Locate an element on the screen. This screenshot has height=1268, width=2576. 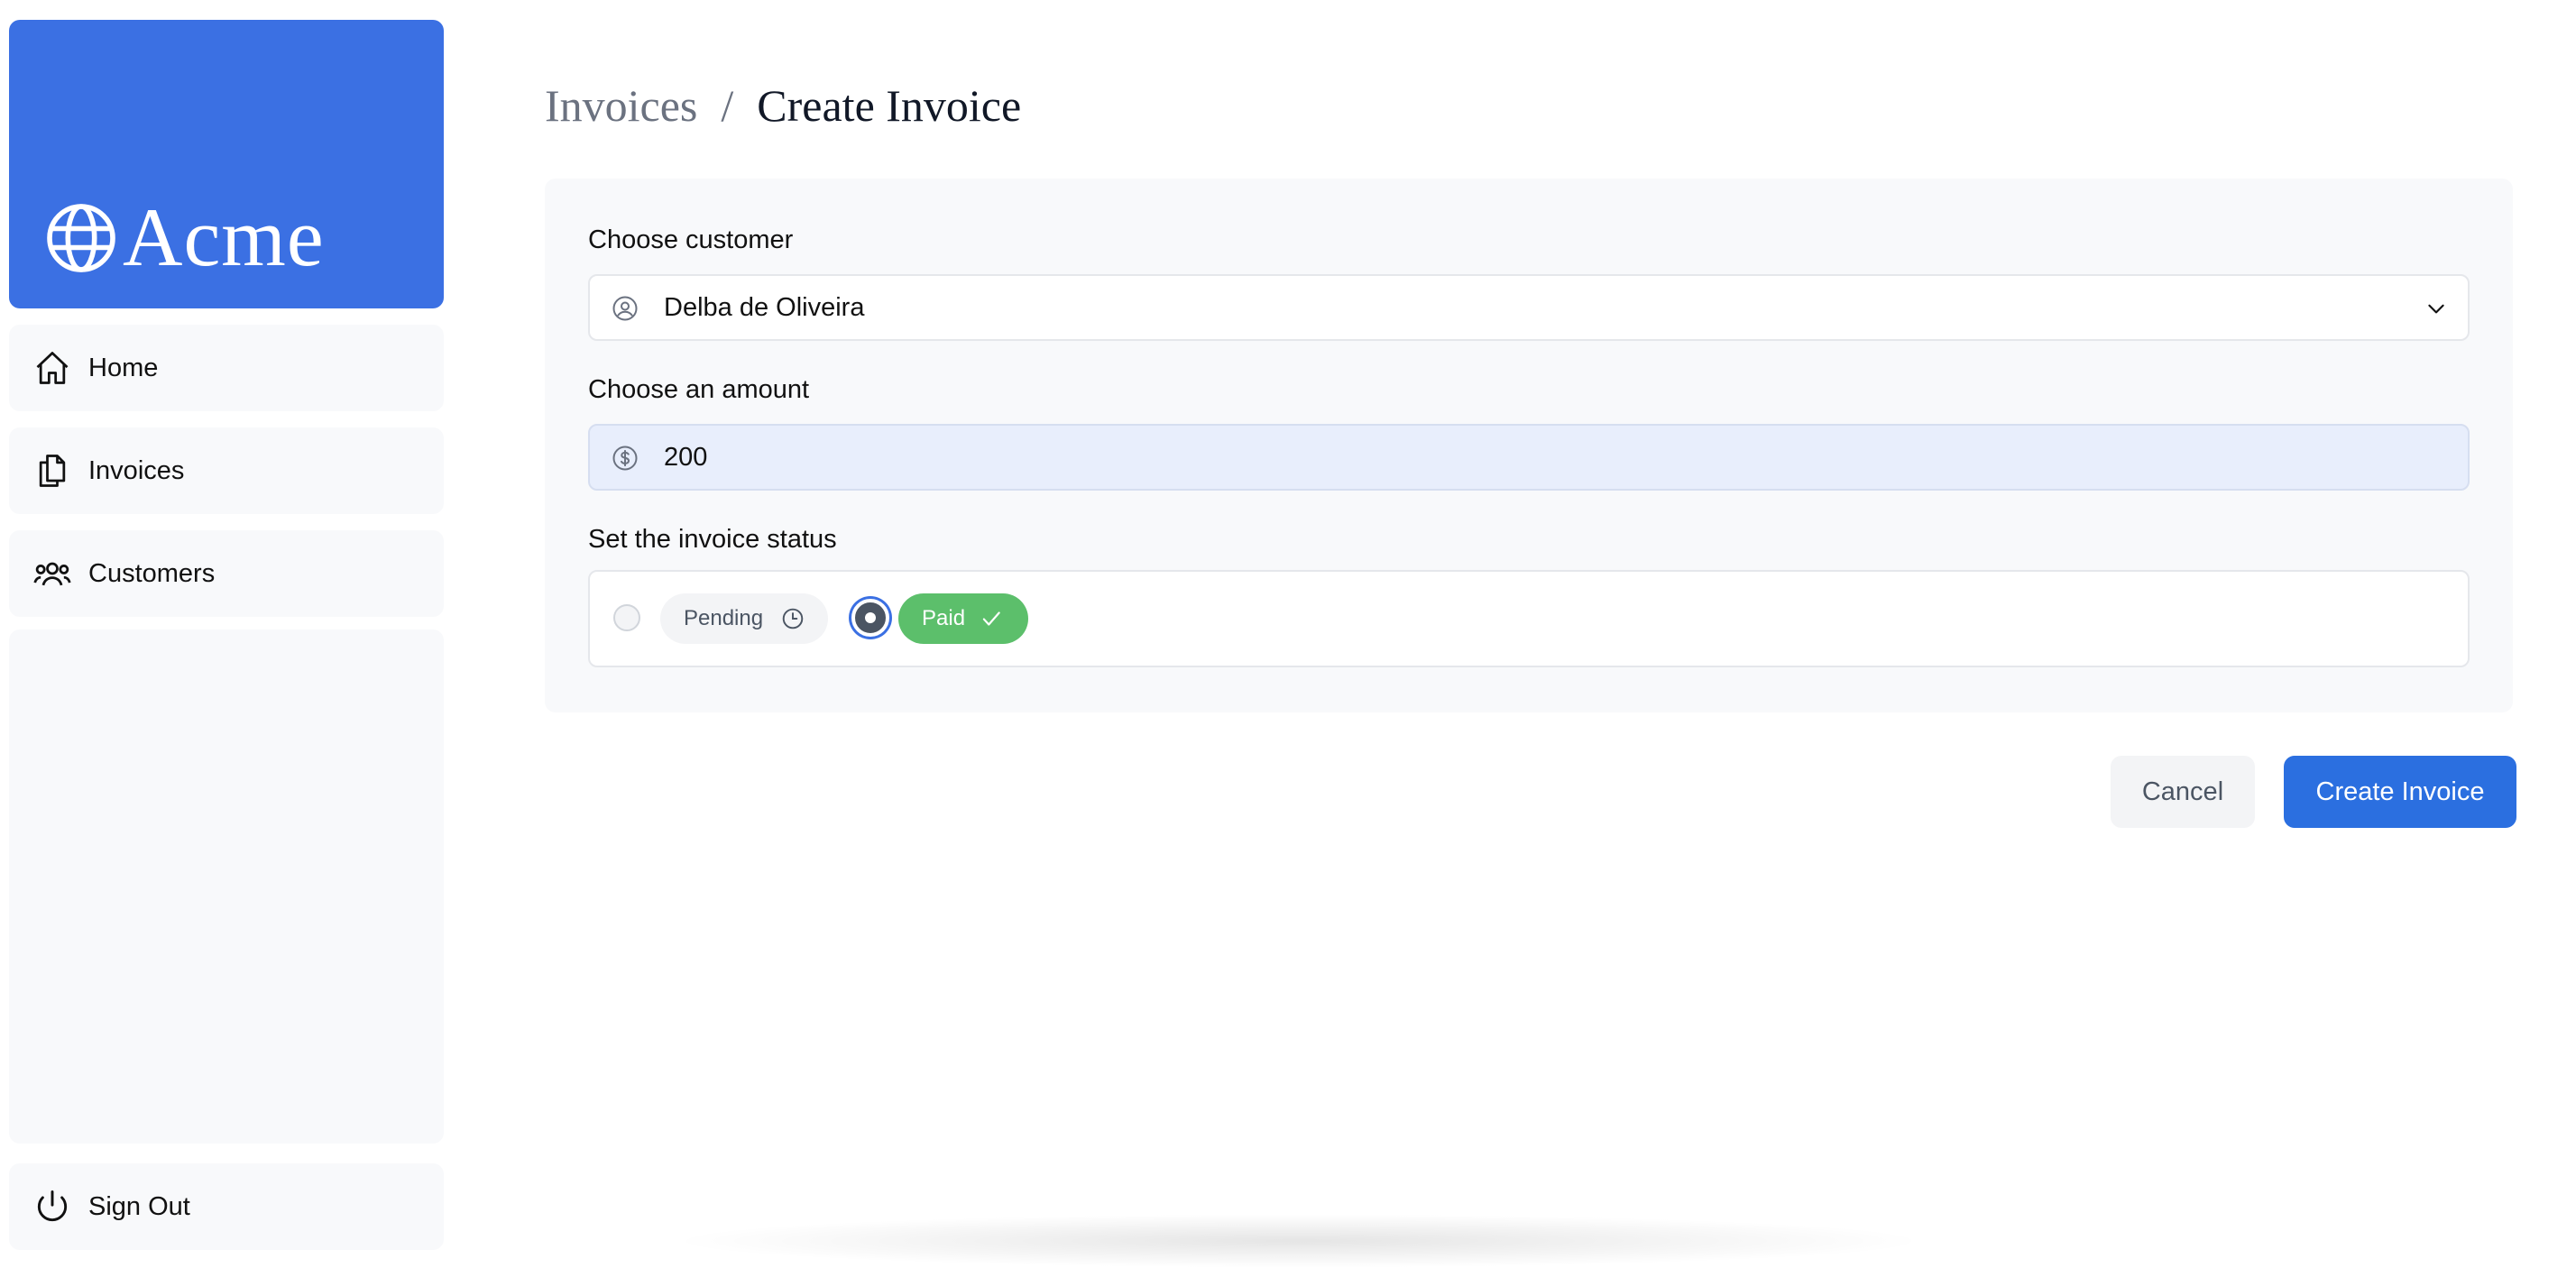
clock-icon is located at coordinates (793, 618).